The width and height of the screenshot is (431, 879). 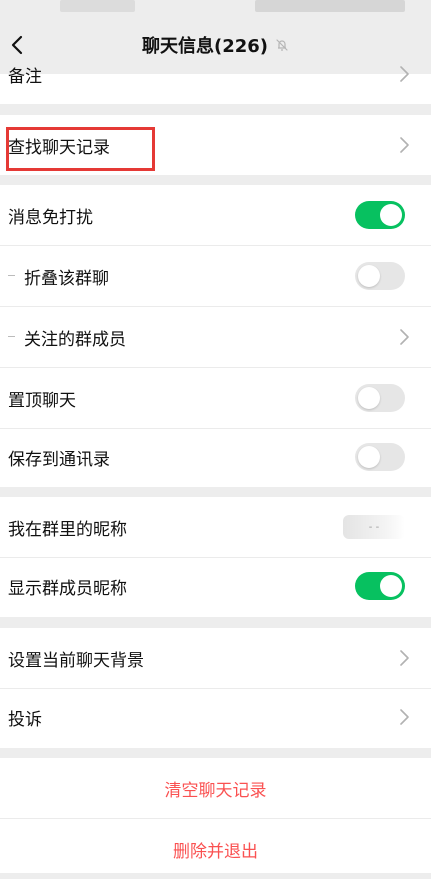 I want to click on row-save-contacts-label: 保存到通讯录, so click(x=59, y=459).